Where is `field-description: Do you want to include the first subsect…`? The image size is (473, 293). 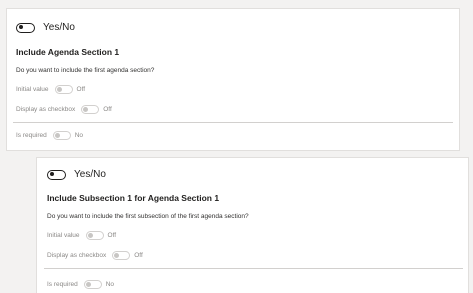 field-description: Do you want to include the first subsect… is located at coordinates (148, 216).